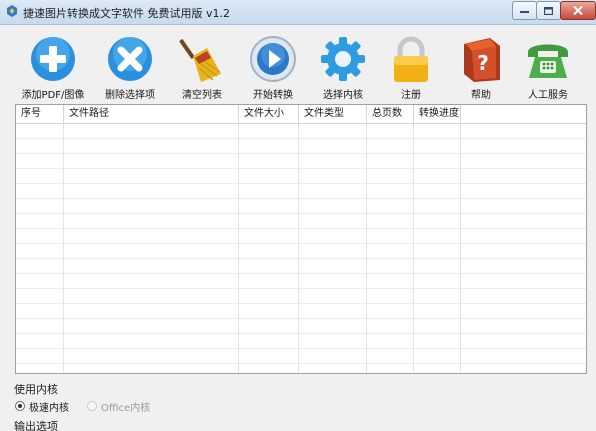 This screenshot has width=596, height=431. I want to click on help-book-icon: ?, so click(482, 60).